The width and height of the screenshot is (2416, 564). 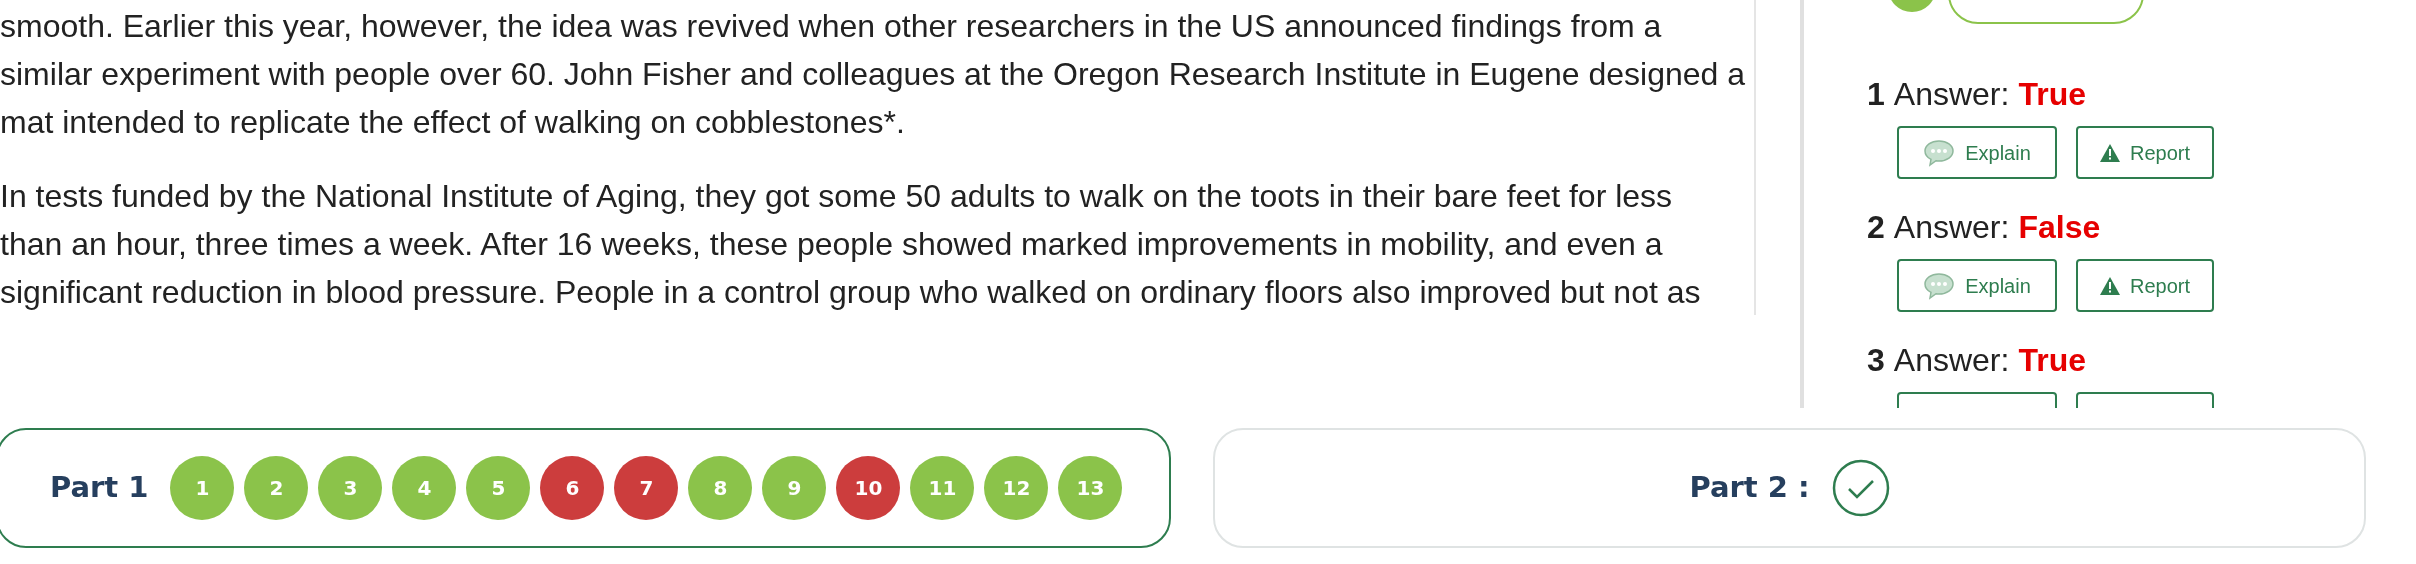 What do you see at coordinates (1860, 488) in the screenshot?
I see `check-circle-icon` at bounding box center [1860, 488].